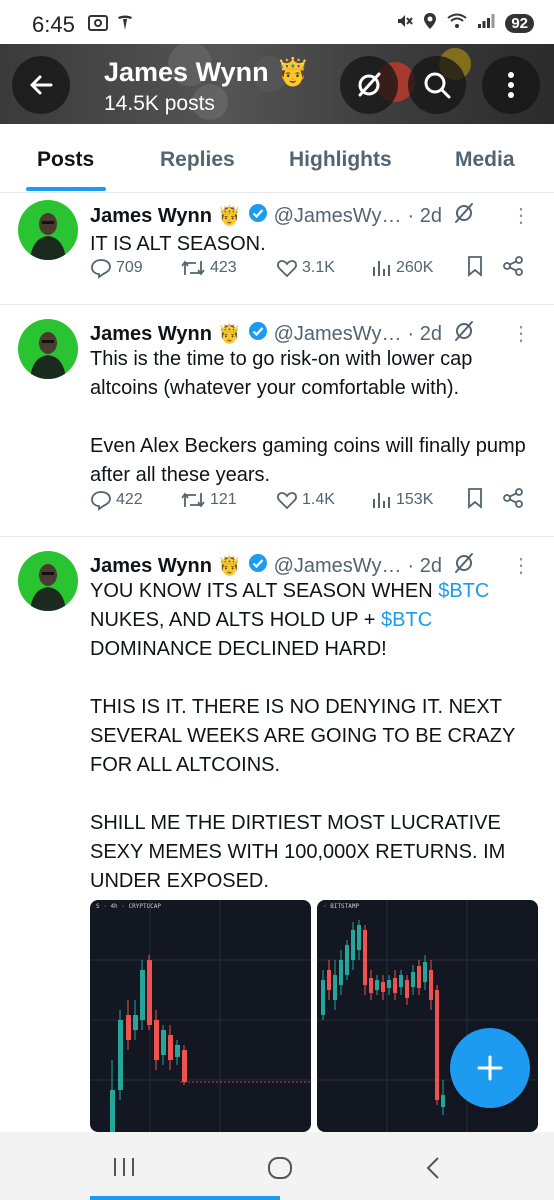 The width and height of the screenshot is (554, 1200). What do you see at coordinates (310, 244) in the screenshot?
I see `post-text: IT IS ALT SEASON.` at bounding box center [310, 244].